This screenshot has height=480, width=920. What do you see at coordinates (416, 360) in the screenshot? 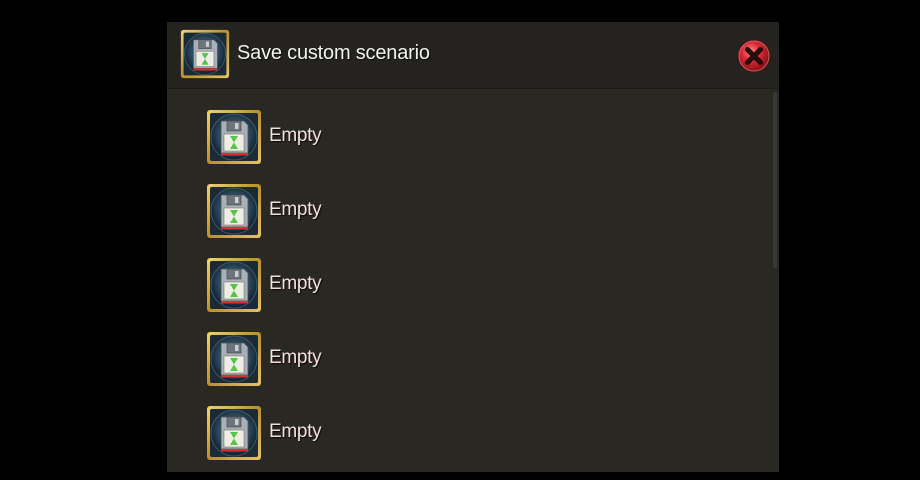
I see `save-slot-4: Empty` at bounding box center [416, 360].